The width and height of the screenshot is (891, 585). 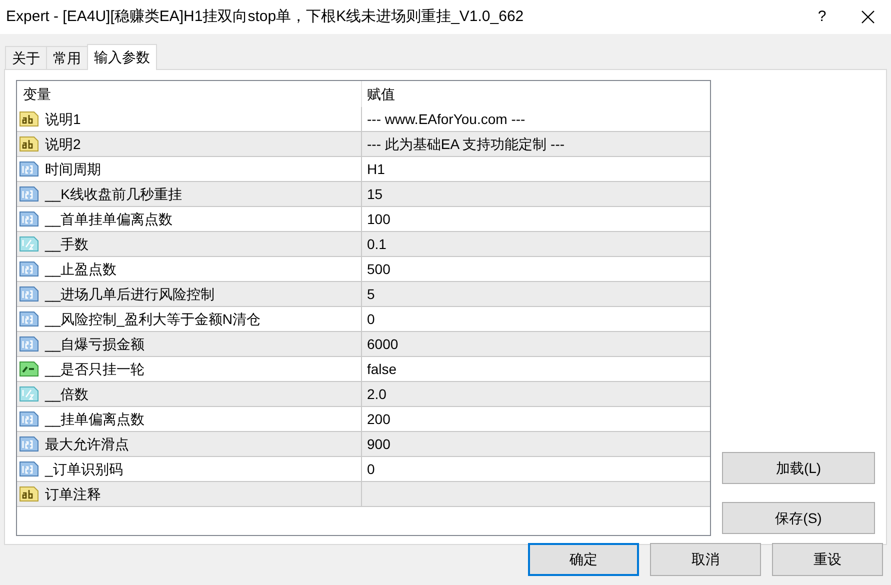 What do you see at coordinates (536, 269) in the screenshot?
I see `table-cell: 500` at bounding box center [536, 269].